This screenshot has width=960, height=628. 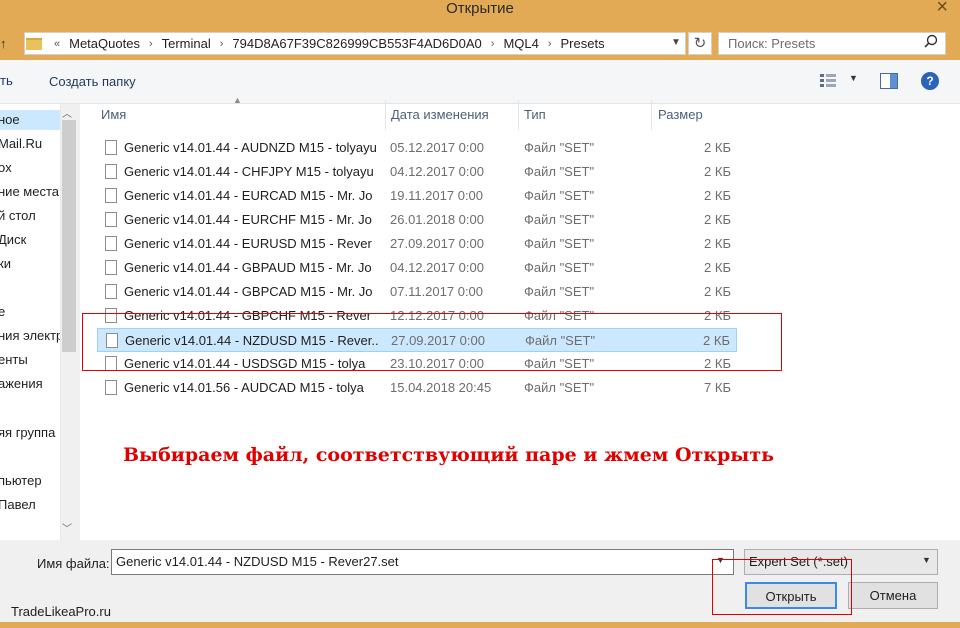 What do you see at coordinates (717, 387) in the screenshot?
I see `file-size: 7 КБ` at bounding box center [717, 387].